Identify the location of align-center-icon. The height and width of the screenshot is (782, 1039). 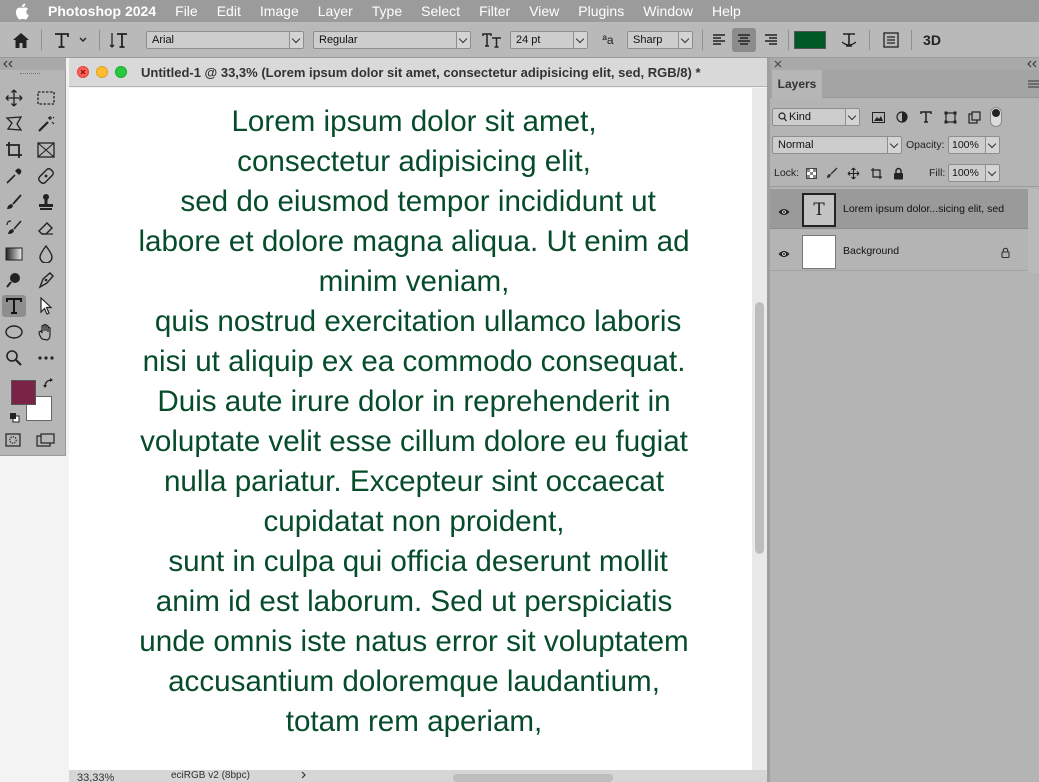
(744, 40).